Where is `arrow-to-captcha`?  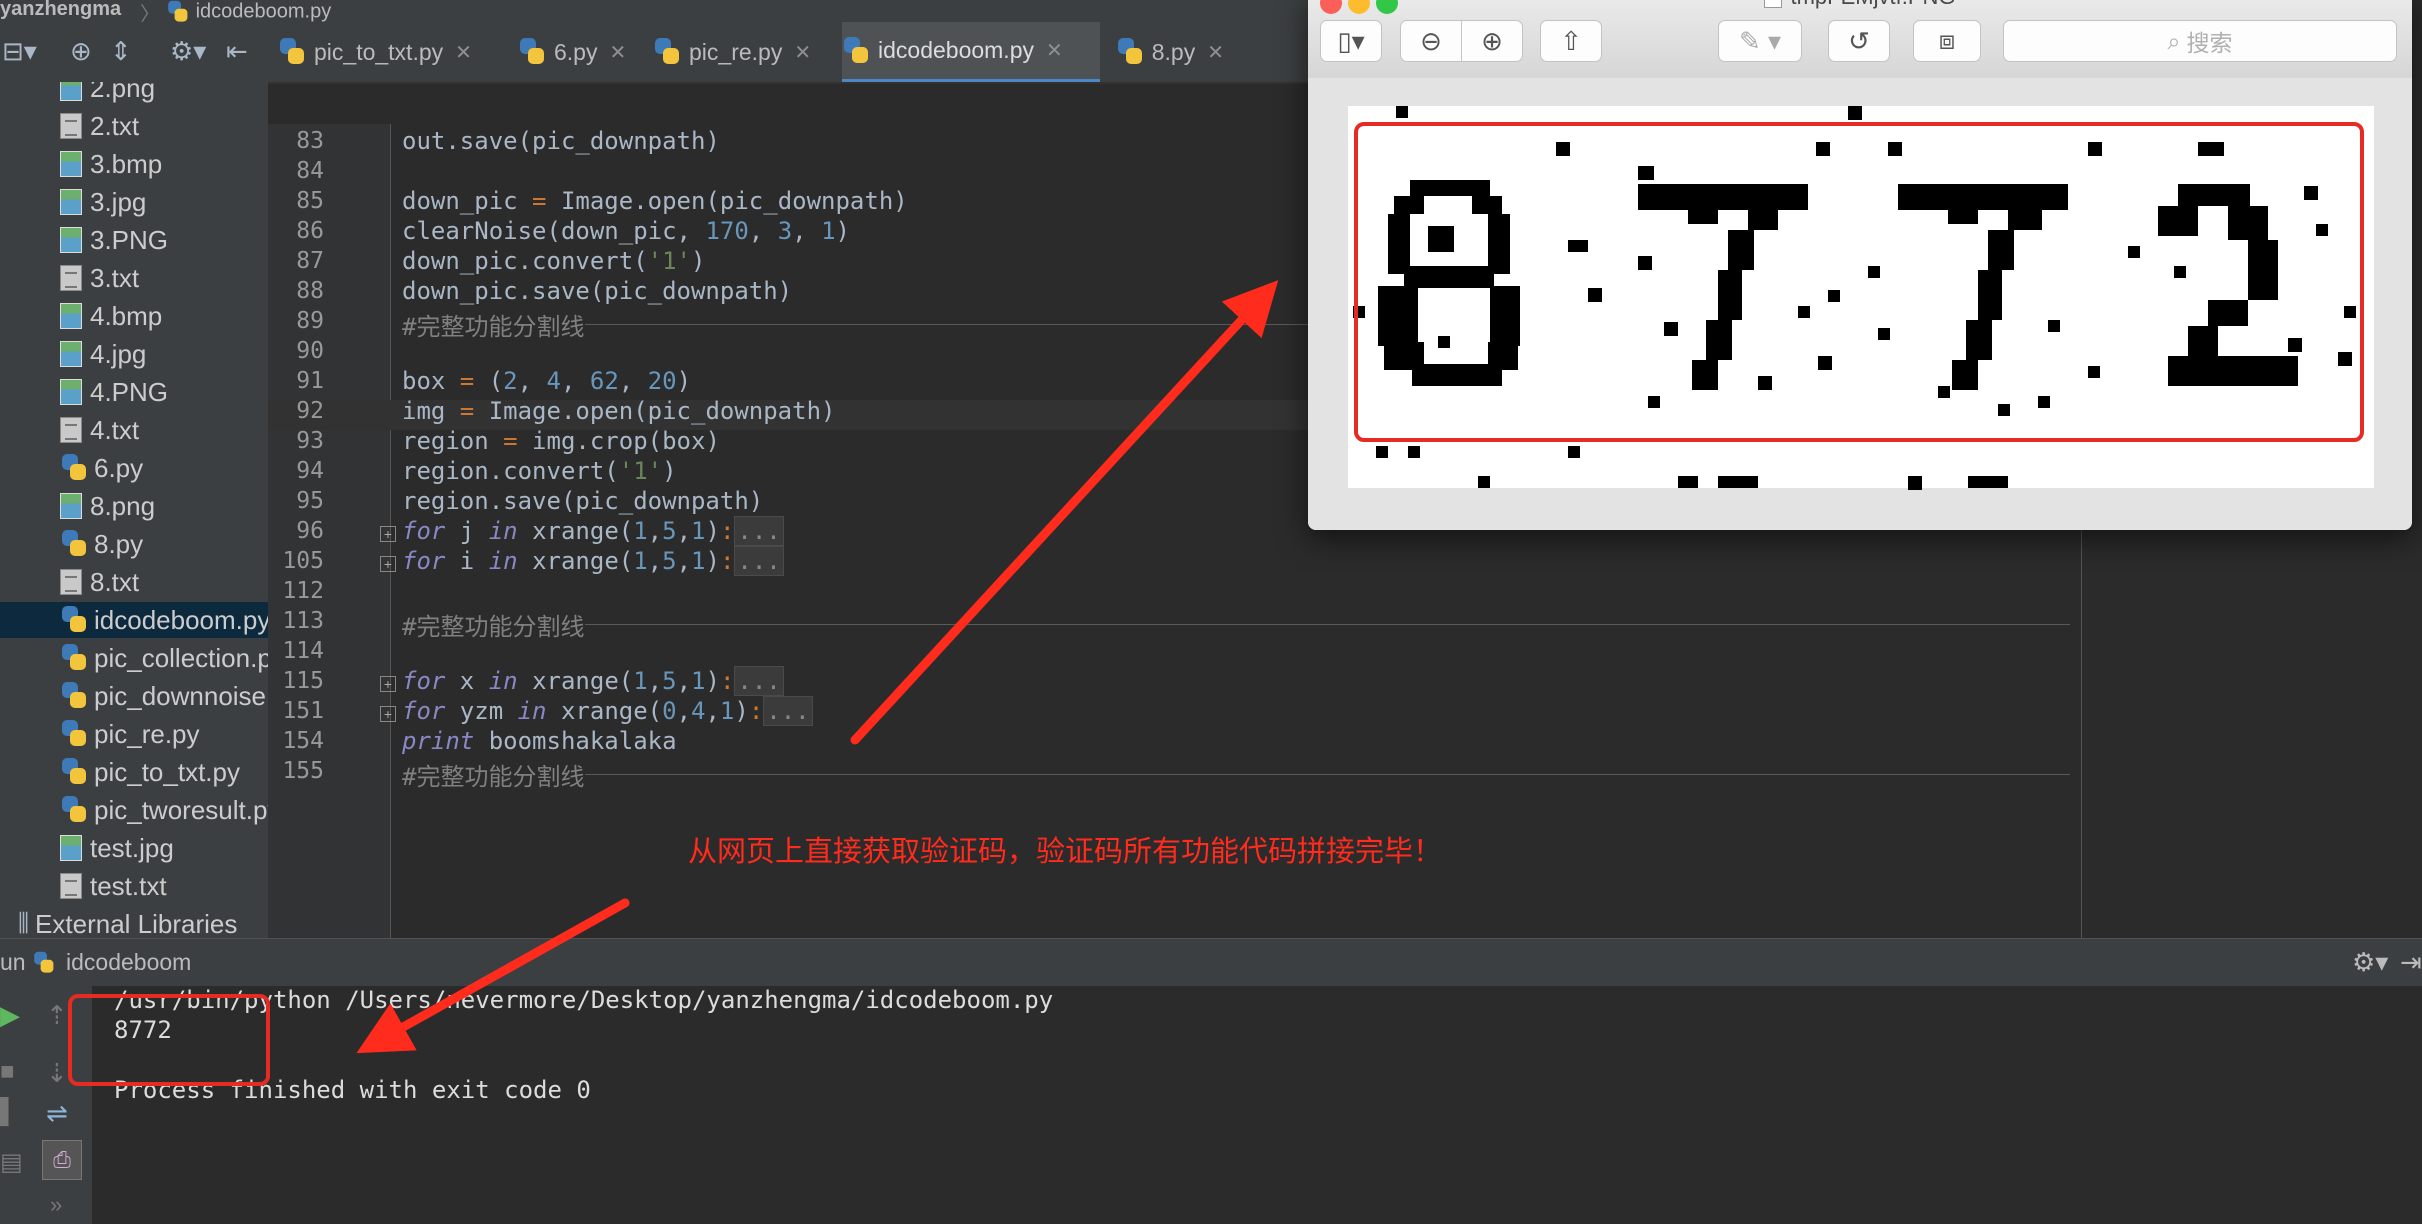
arrow-to-captcha is located at coordinates (1064, 512).